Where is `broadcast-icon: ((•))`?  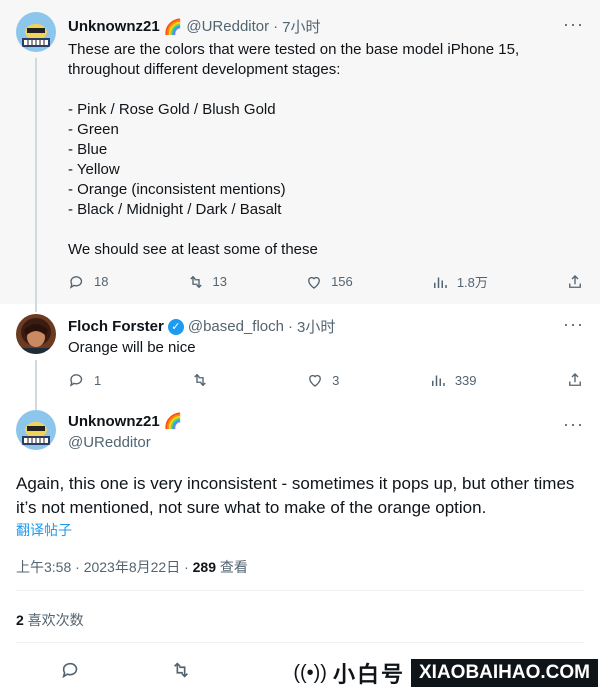 broadcast-icon: ((•)) is located at coordinates (310, 672).